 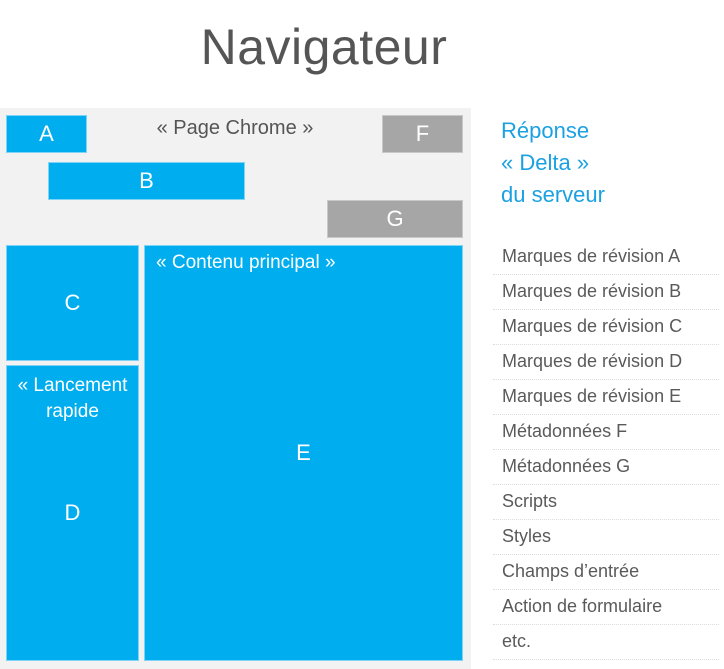 What do you see at coordinates (606, 397) in the screenshot?
I see `list-item: Marques de révision E` at bounding box center [606, 397].